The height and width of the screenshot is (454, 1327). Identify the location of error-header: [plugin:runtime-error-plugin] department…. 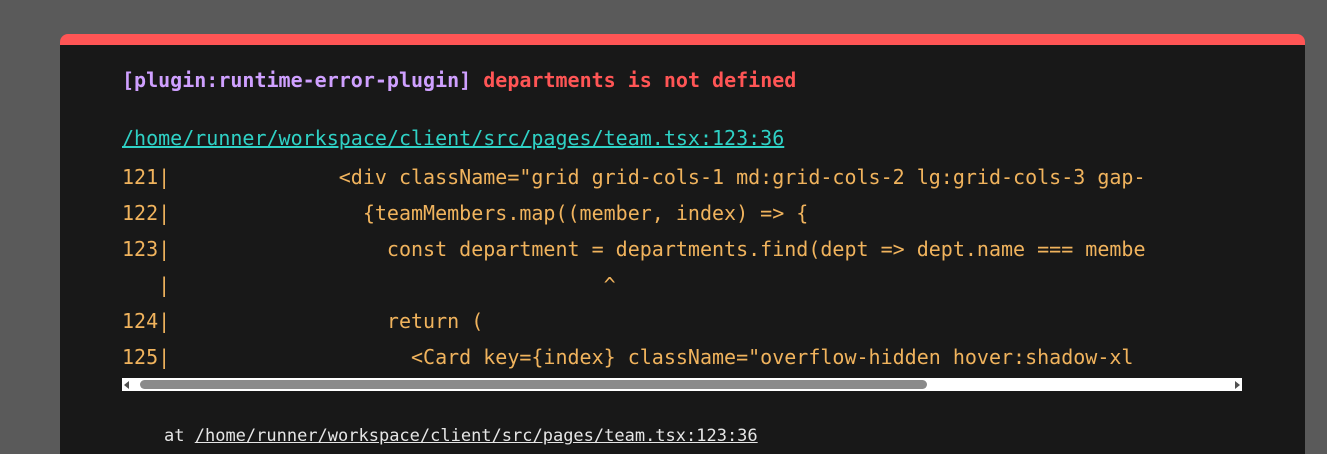
(459, 80).